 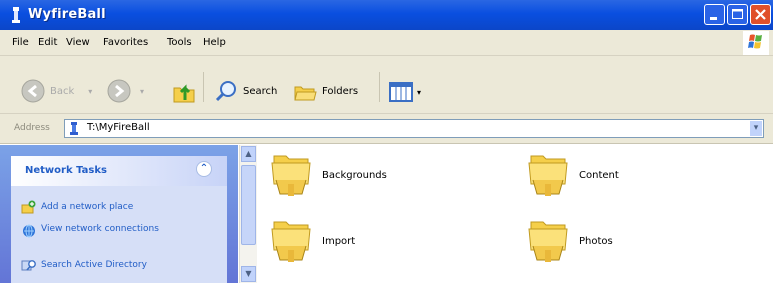 What do you see at coordinates (125, 42) in the screenshot?
I see `menu-favorites: Favorites` at bounding box center [125, 42].